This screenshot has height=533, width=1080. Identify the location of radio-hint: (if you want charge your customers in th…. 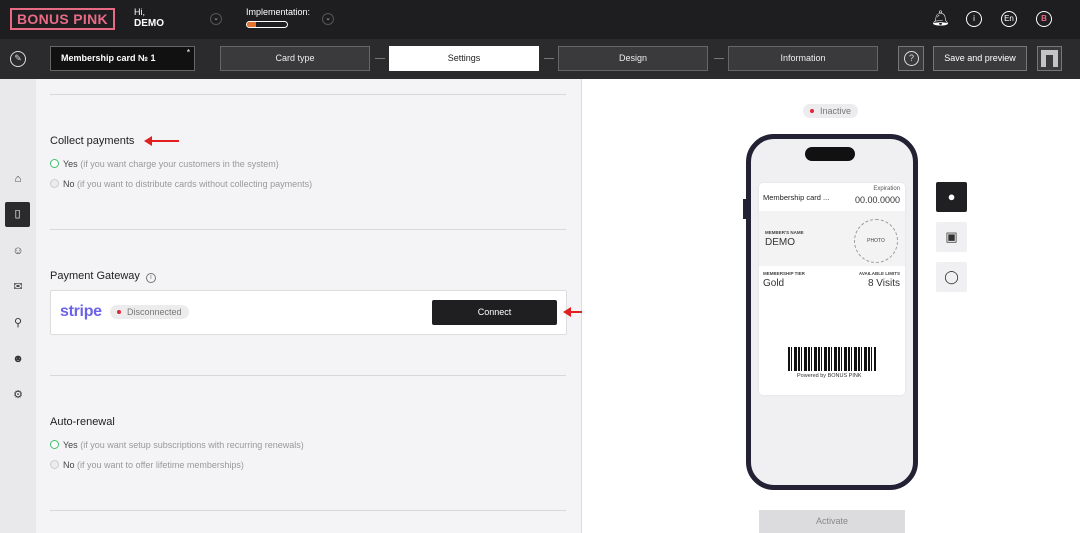
(179, 164).